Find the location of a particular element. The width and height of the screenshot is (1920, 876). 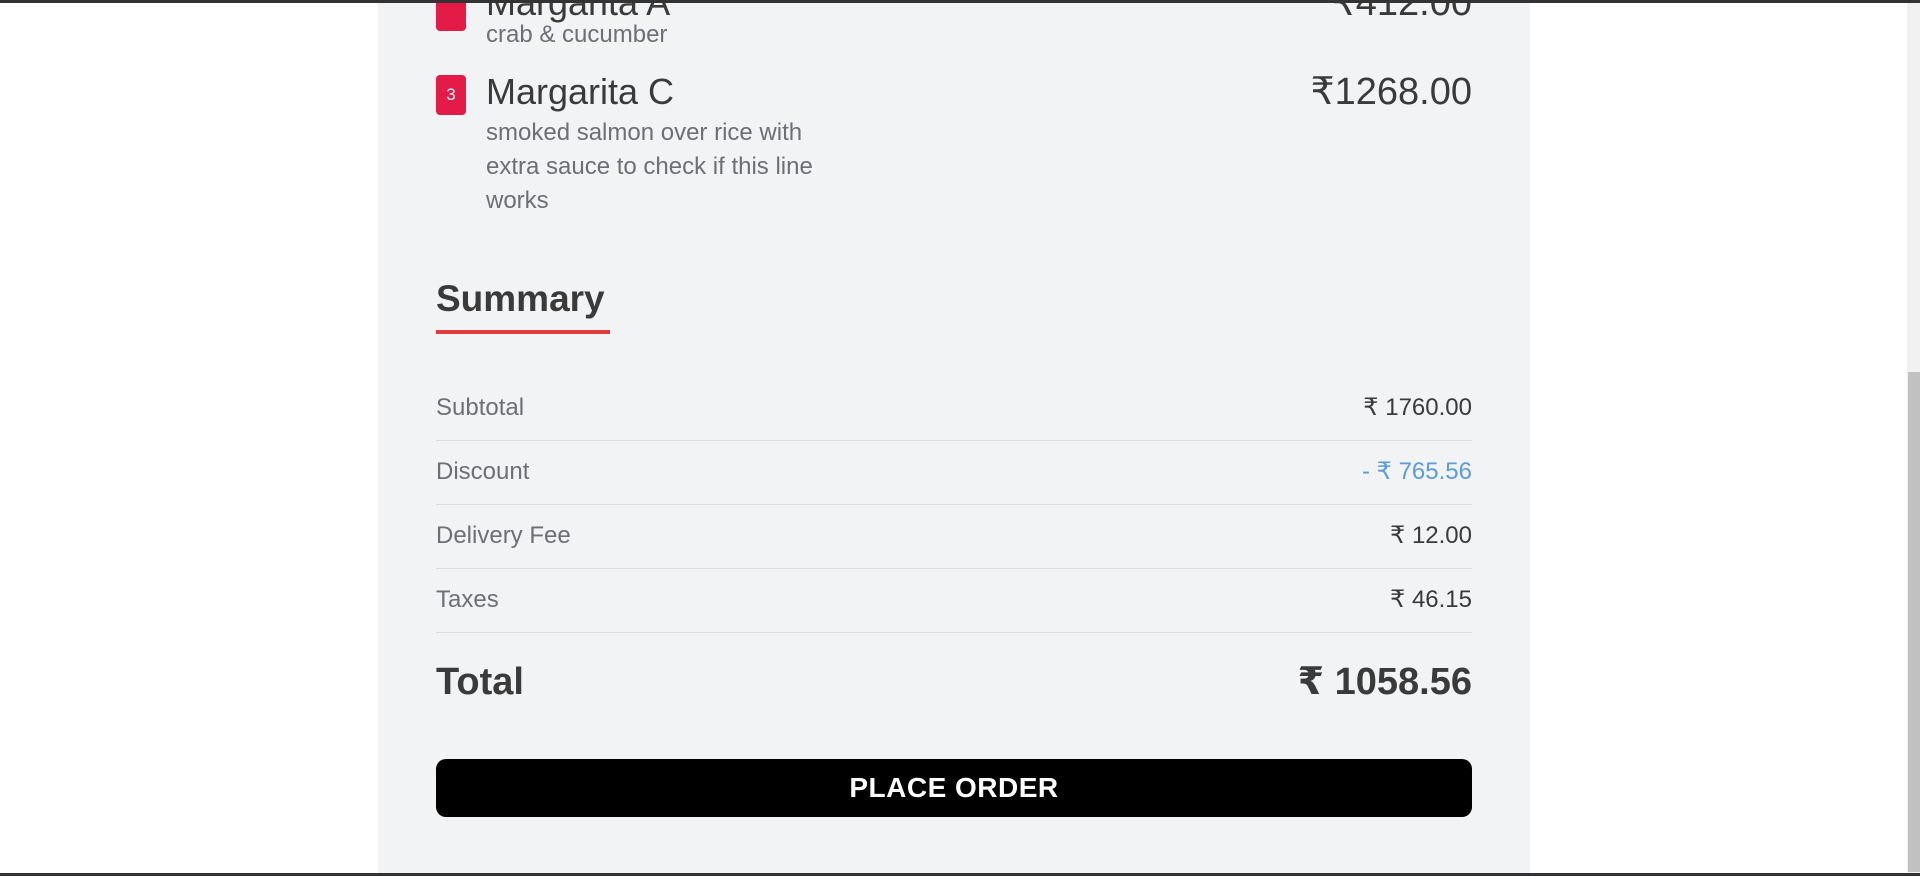

row-label: Delivery Fee is located at coordinates (503, 535).